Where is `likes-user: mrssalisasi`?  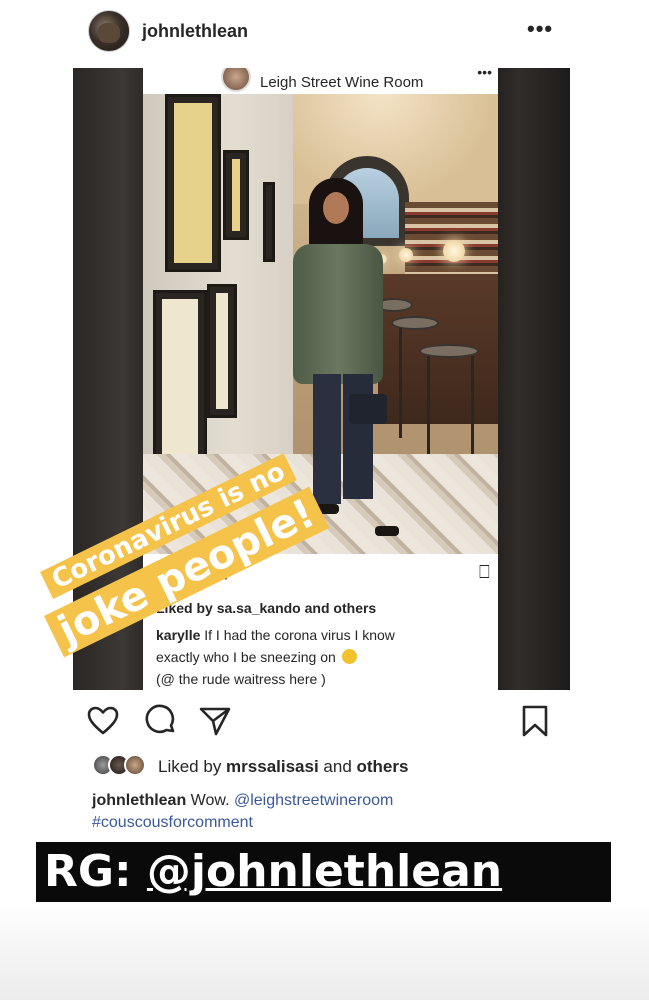 likes-user: mrssalisasi is located at coordinates (272, 766).